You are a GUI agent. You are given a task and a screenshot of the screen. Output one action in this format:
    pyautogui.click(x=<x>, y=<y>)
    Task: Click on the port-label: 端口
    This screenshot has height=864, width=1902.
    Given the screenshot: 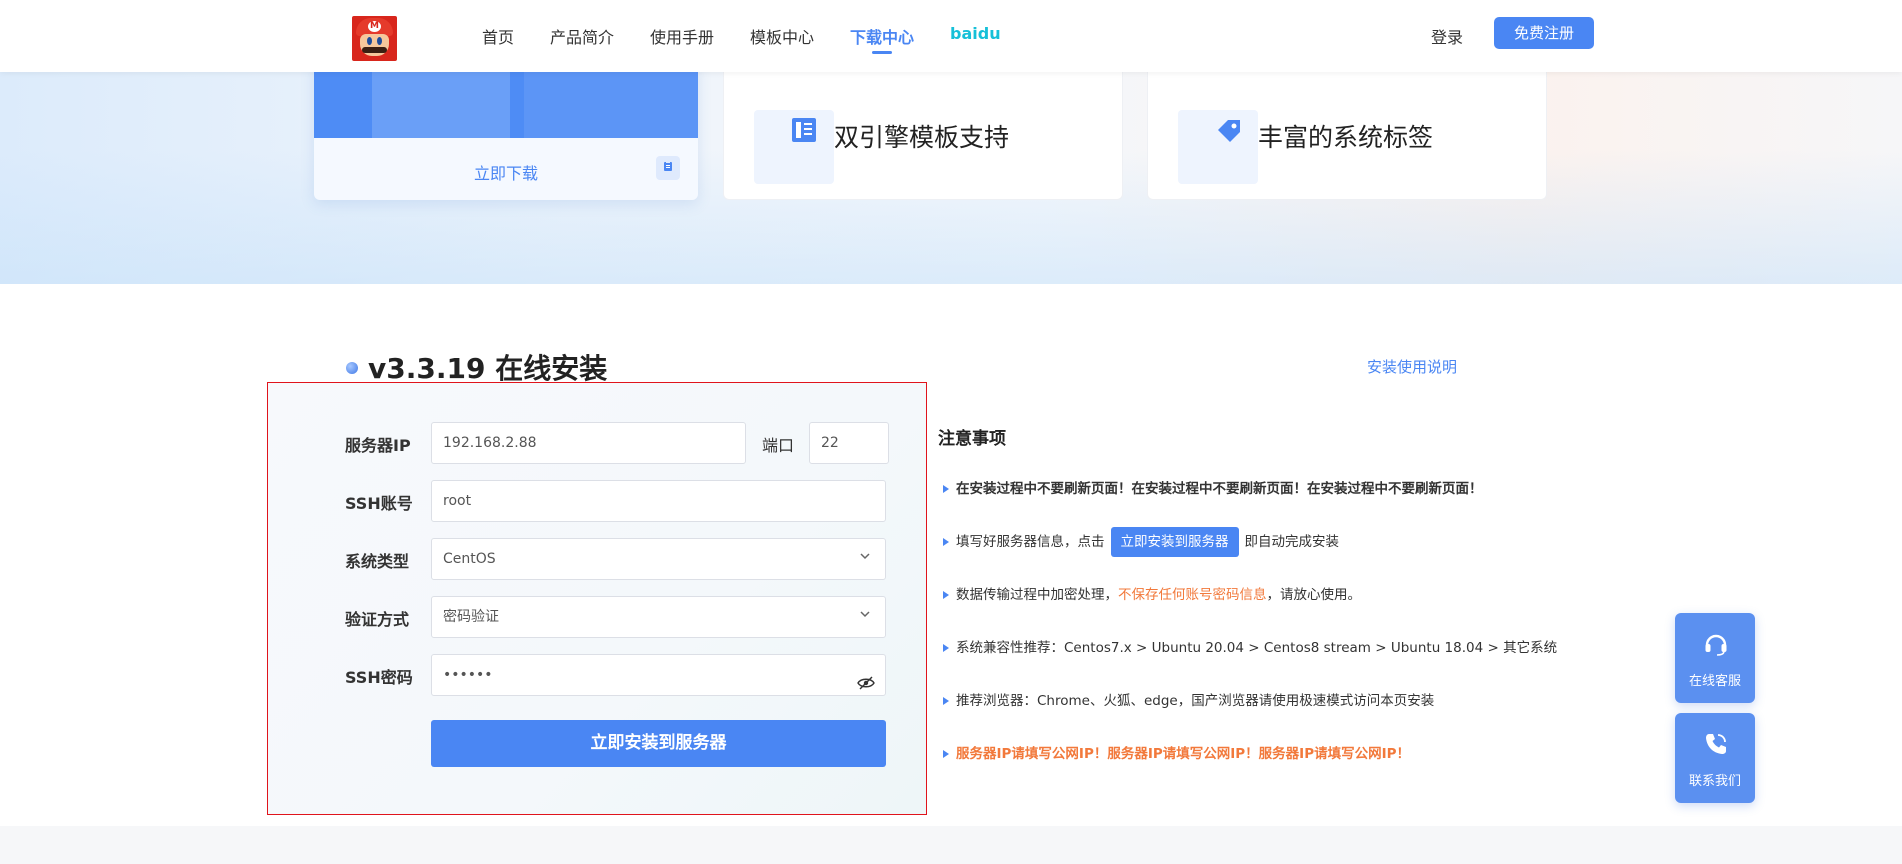 What is the action you would take?
    pyautogui.click(x=778, y=445)
    